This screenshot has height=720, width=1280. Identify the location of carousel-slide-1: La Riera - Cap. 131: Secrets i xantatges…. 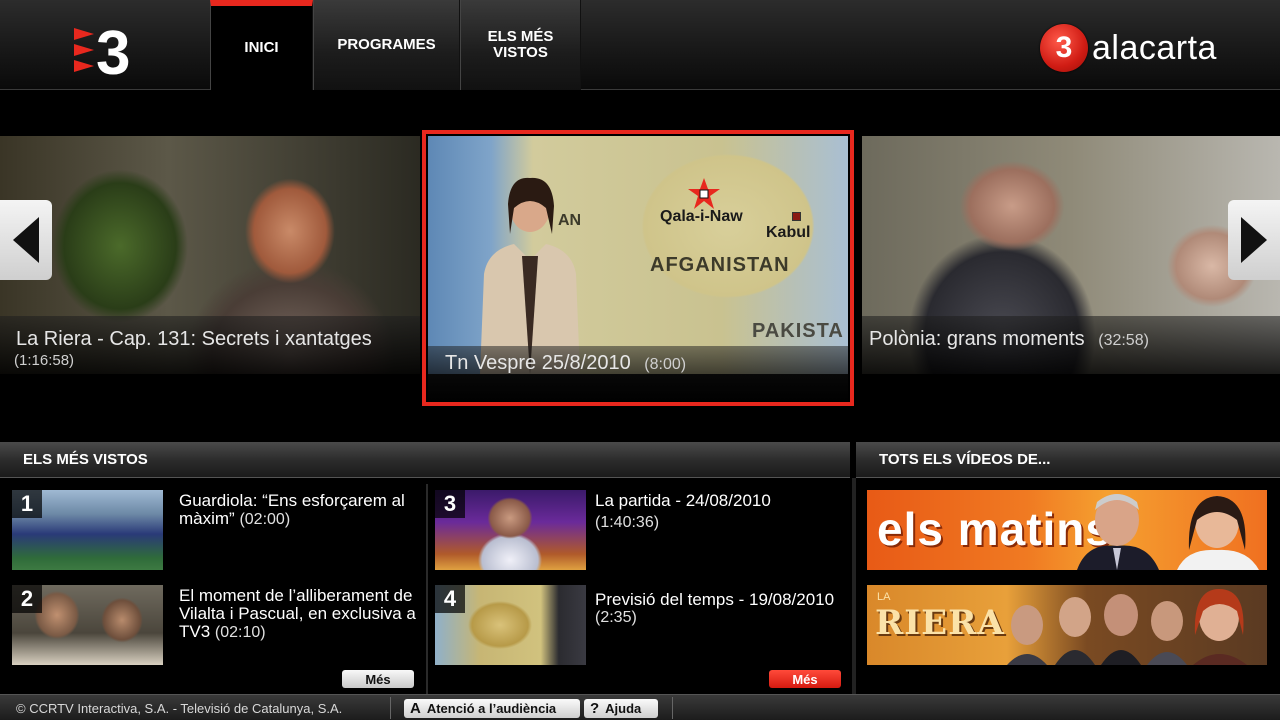
(210, 255).